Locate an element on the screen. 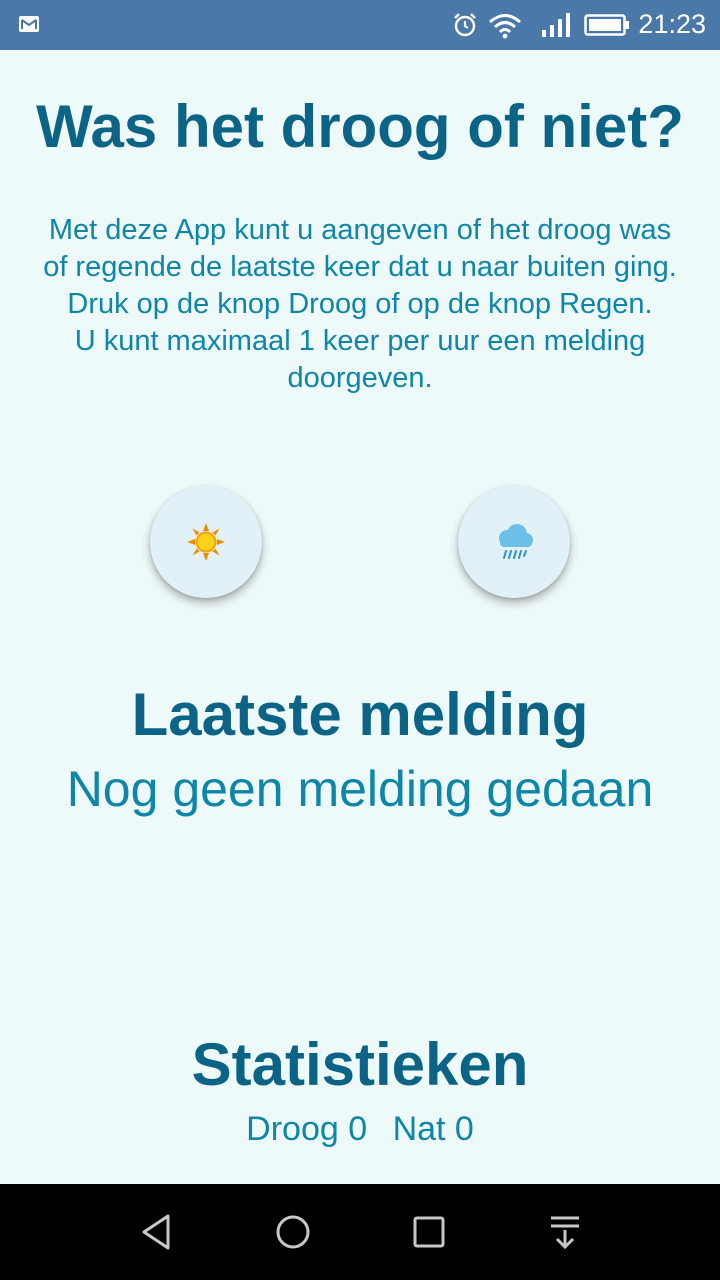 This screenshot has width=720, height=1280. mail-icon is located at coordinates (29, 24).